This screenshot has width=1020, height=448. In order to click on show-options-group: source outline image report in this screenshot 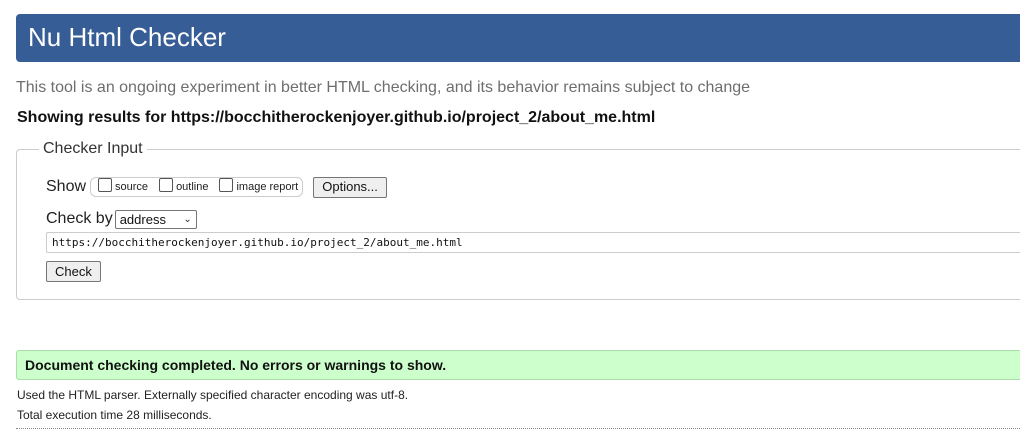, I will do `click(197, 187)`.